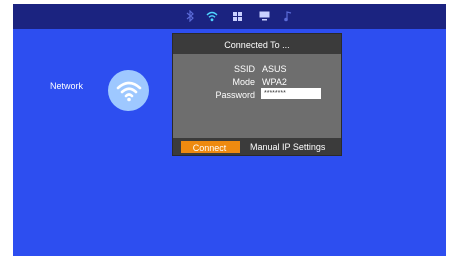 The image size is (459, 258). I want to click on ssid-value: ASUS, so click(274, 69).